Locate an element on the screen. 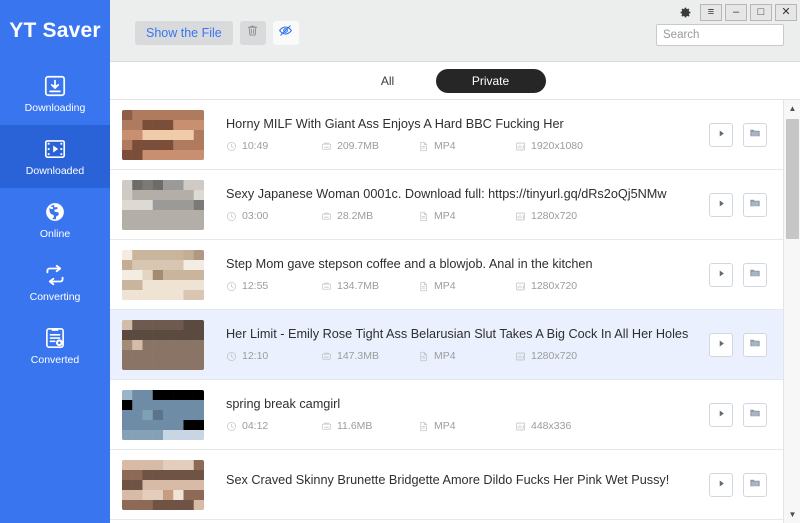 Image resolution: width=800 pixels, height=523 pixels. eye-off-icon is located at coordinates (285, 33).